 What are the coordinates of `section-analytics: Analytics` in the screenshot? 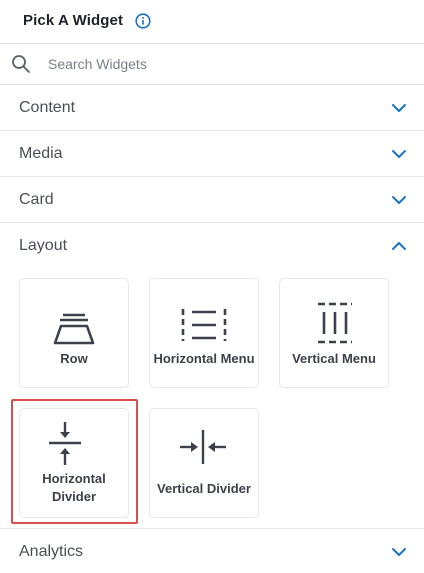 It's located at (212, 550).